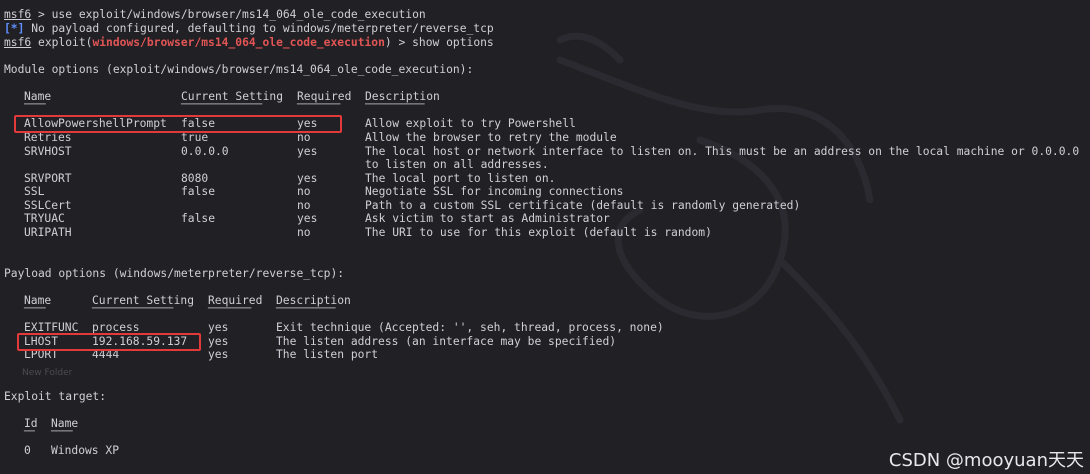  I want to click on info-tag: [*], so click(14, 28).